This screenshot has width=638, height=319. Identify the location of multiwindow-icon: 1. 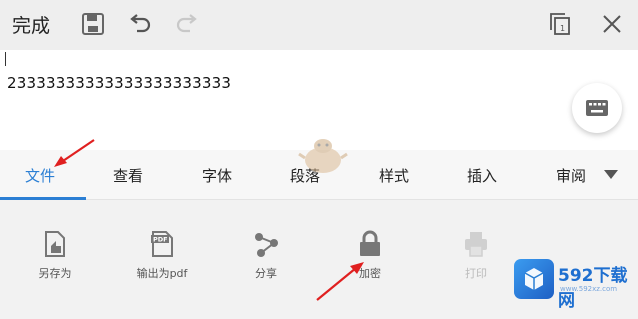
(560, 24).